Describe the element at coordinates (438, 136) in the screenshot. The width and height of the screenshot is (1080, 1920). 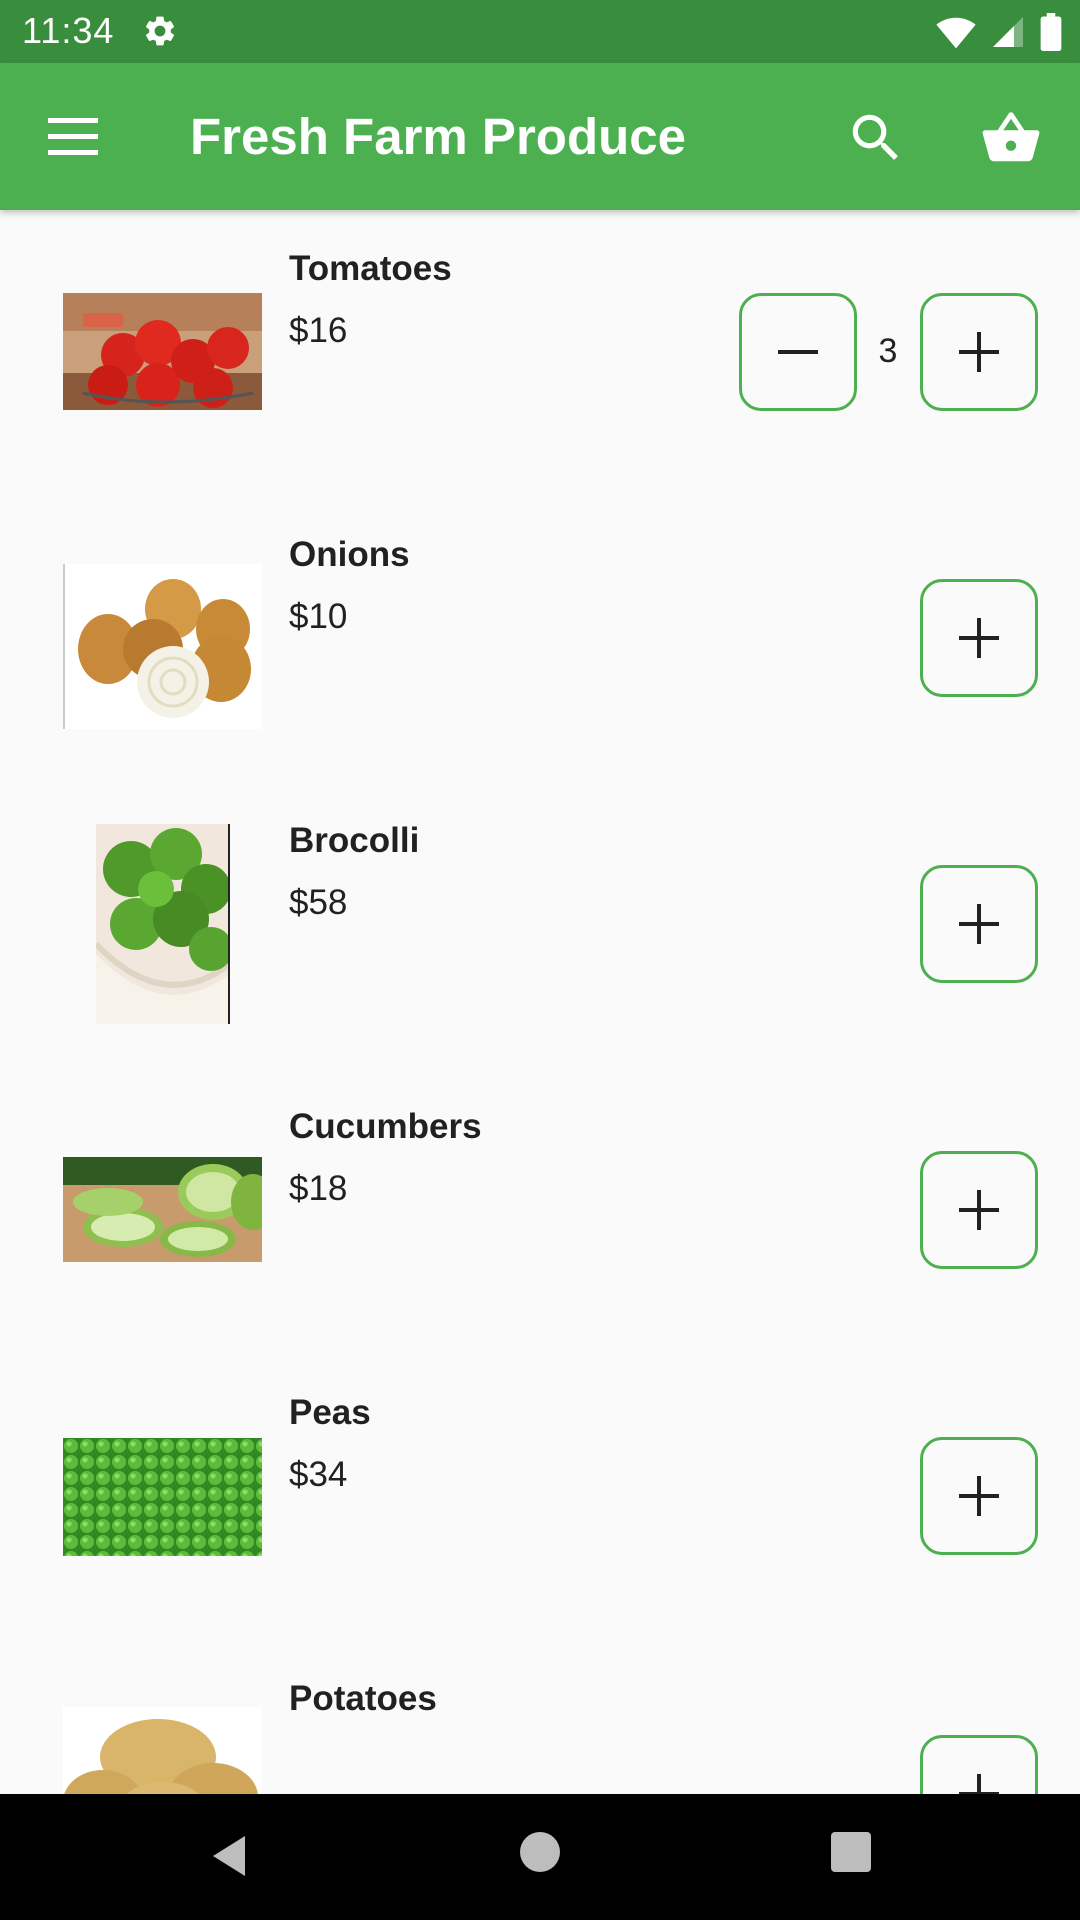
I see `page-title: Fresh Farm Produce` at that location.